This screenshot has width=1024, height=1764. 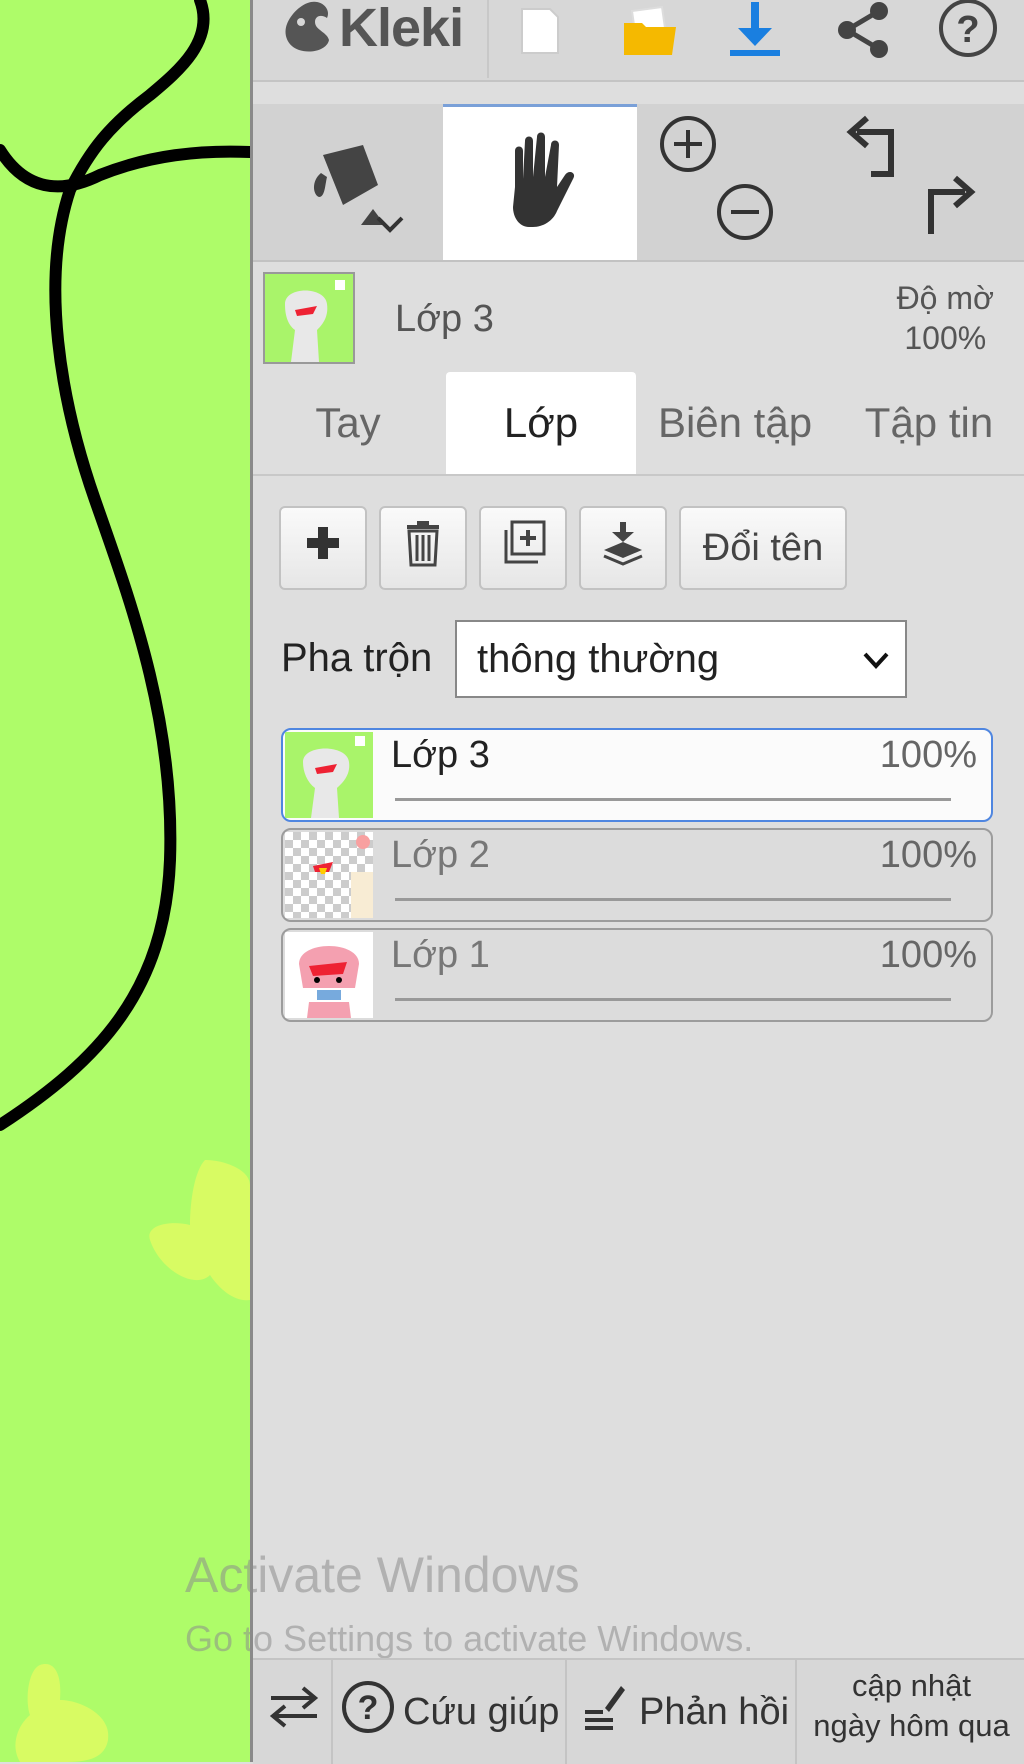 I want to click on swap-side-button, so click(x=294, y=1712).